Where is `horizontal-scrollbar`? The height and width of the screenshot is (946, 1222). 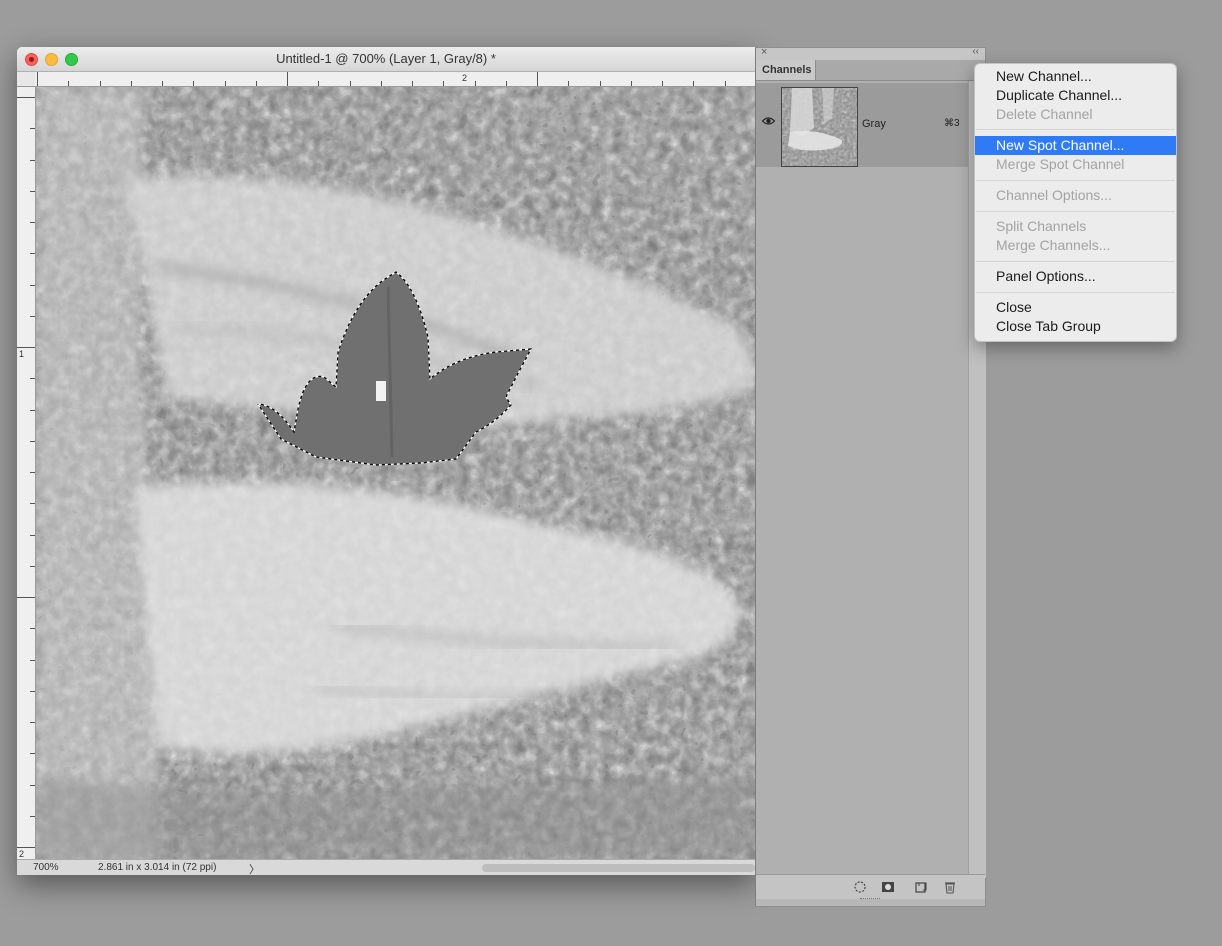 horizontal-scrollbar is located at coordinates (618, 868).